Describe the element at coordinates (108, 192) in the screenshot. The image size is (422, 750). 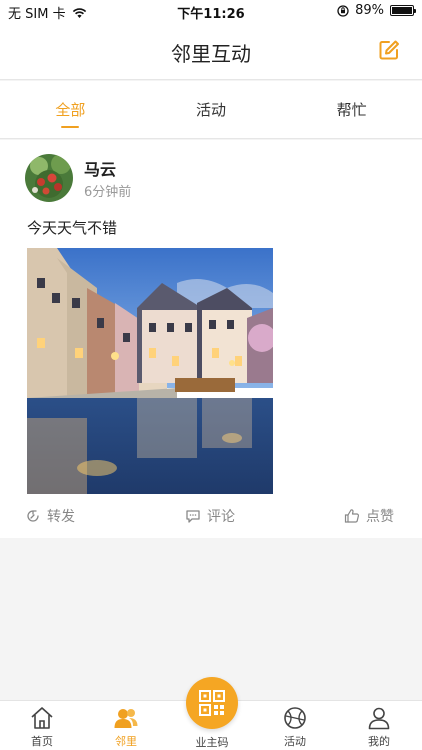
I see `post-time: 6分钟前` at that location.